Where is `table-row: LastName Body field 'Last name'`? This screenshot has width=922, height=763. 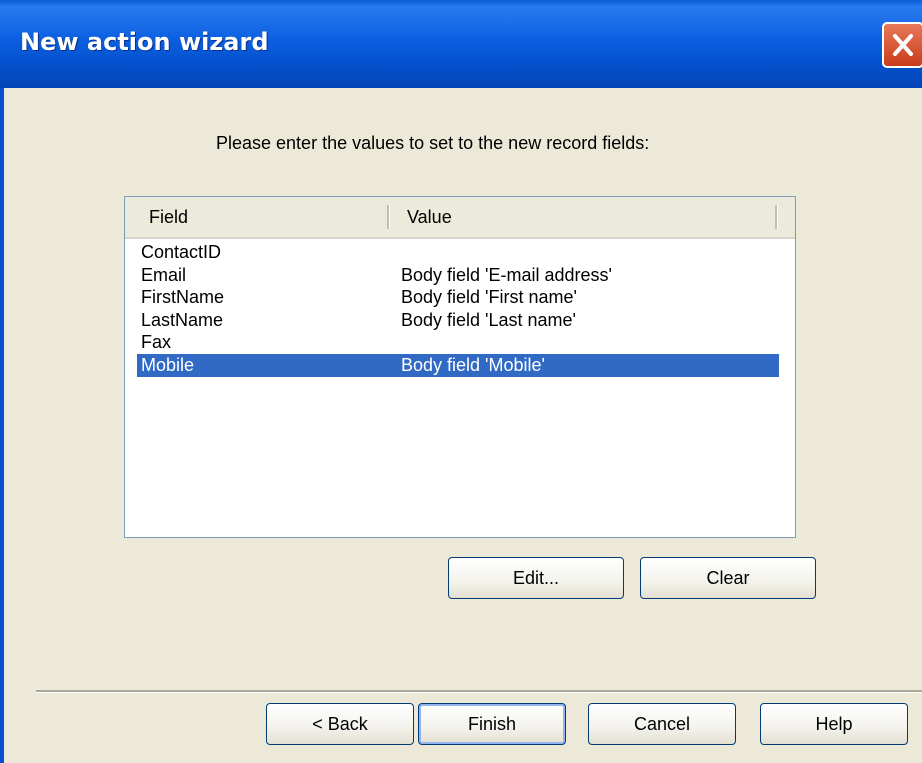
table-row: LastName Body field 'Last name' is located at coordinates (458, 320).